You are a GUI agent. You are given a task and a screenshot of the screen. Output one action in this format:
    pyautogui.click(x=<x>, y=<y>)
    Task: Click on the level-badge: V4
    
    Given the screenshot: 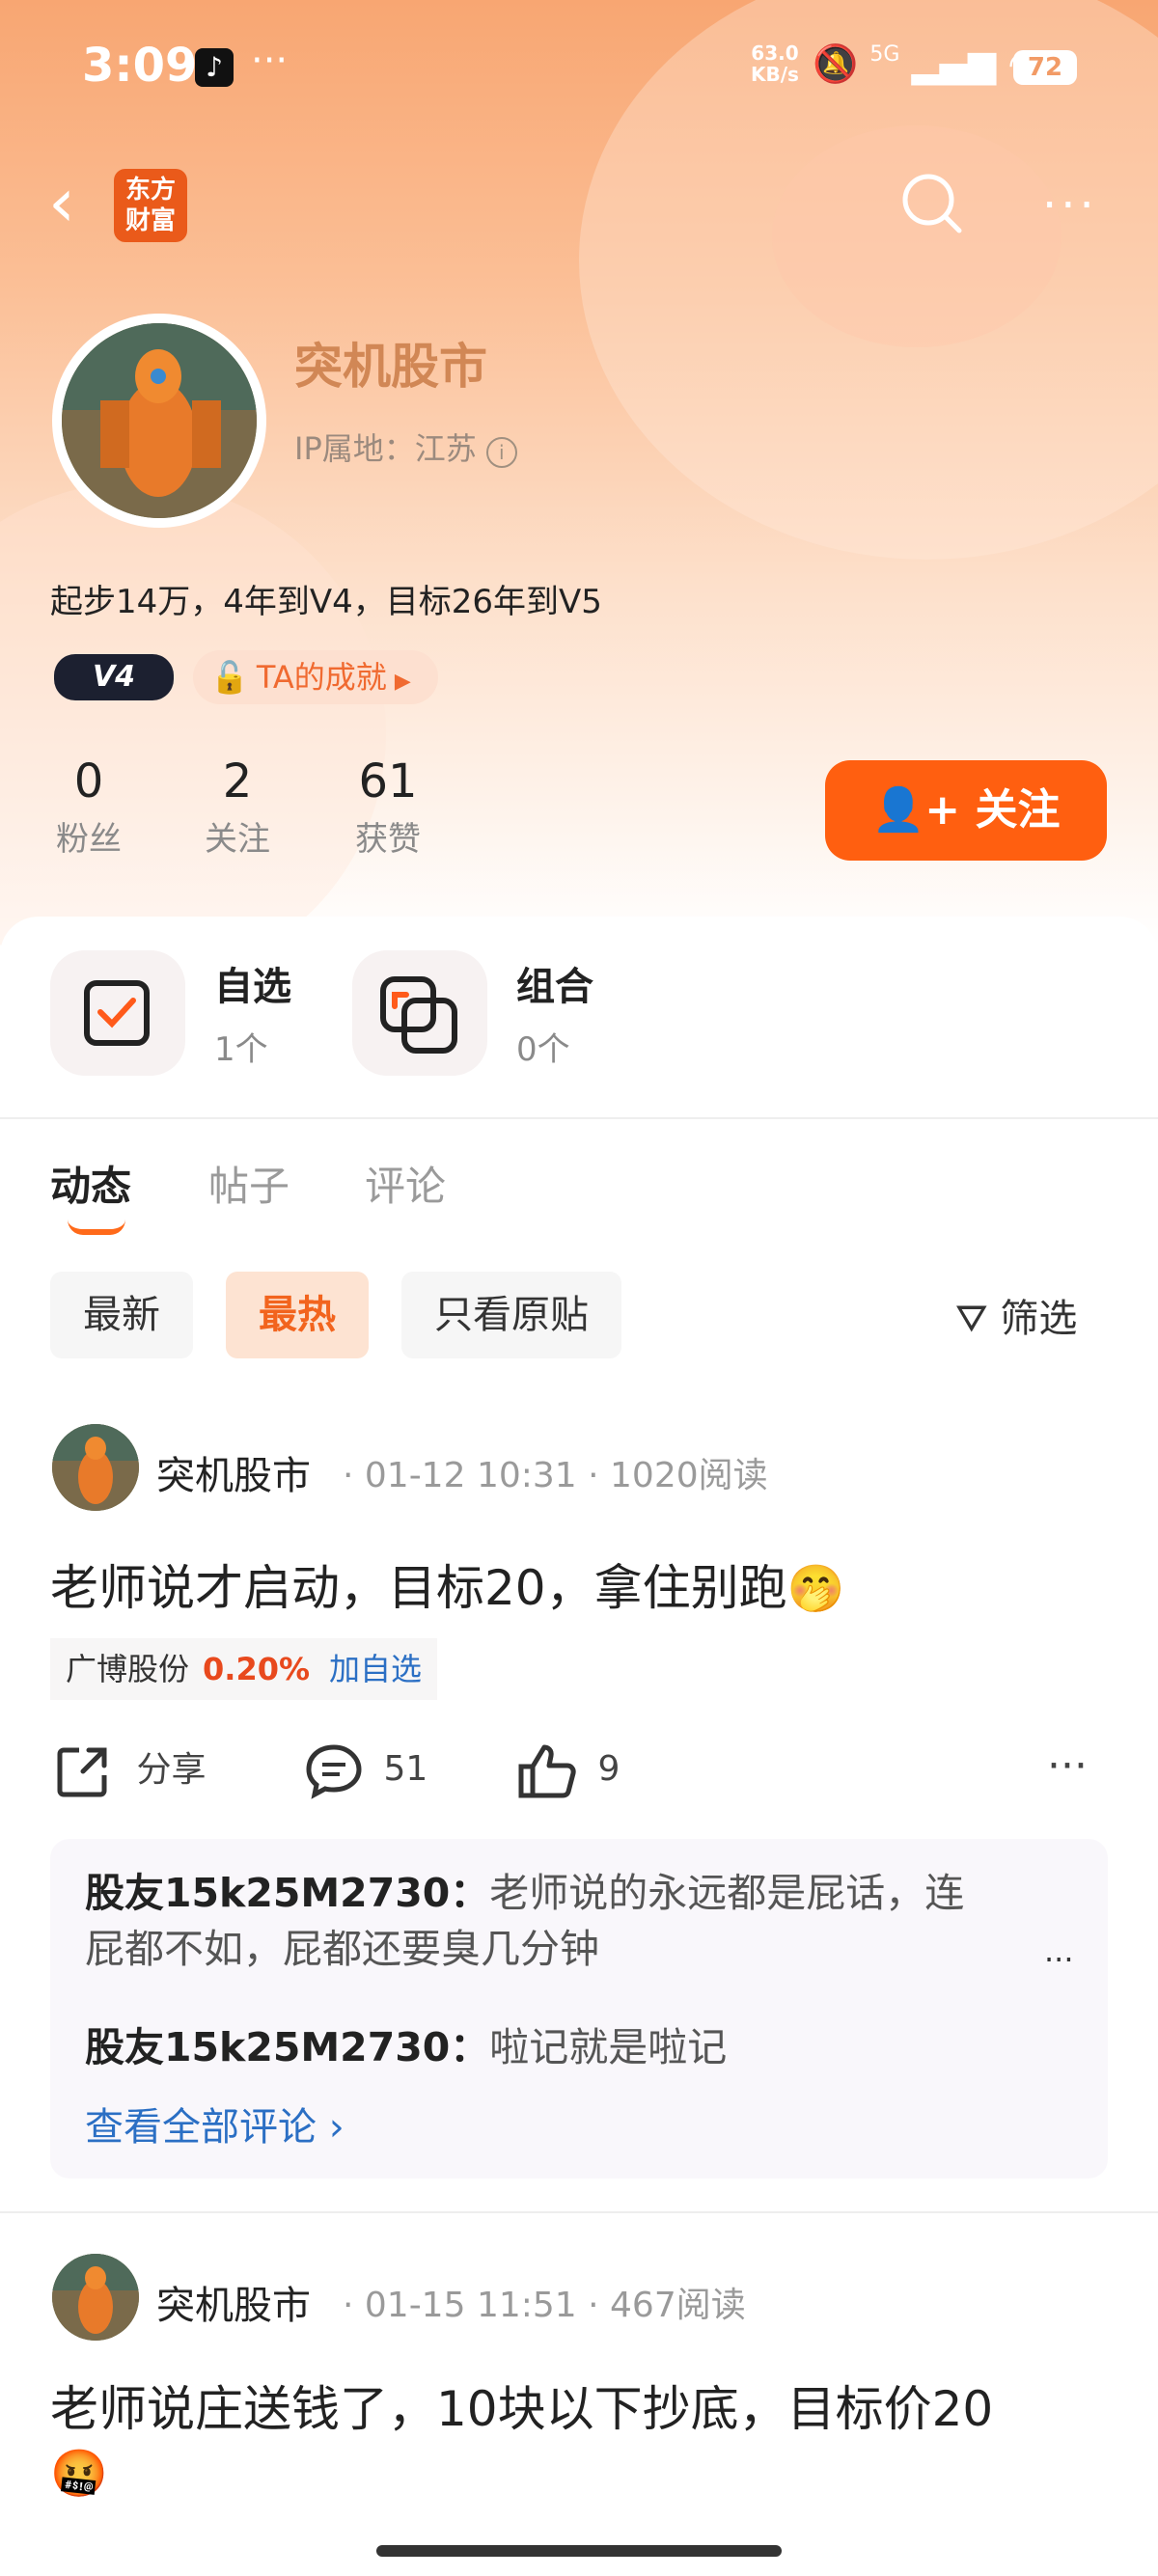 What is the action you would take?
    pyautogui.click(x=114, y=677)
    